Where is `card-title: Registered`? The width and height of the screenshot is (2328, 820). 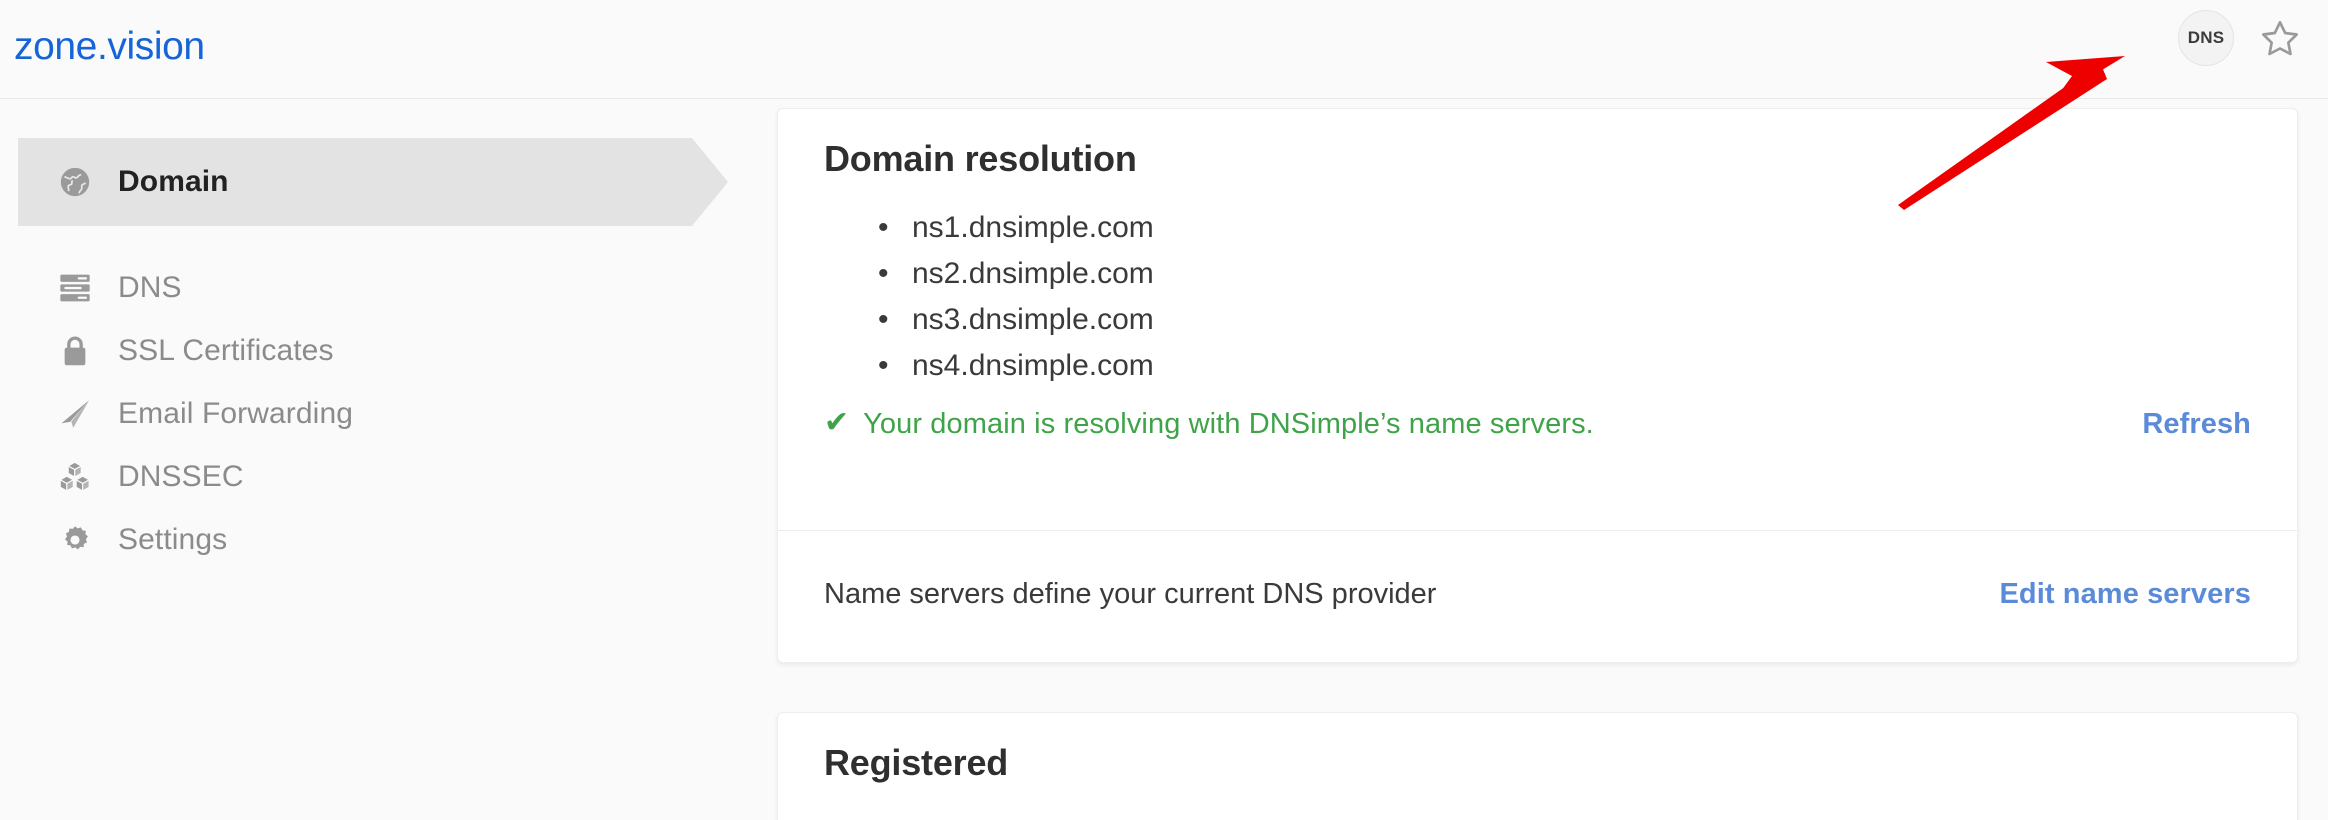
card-title: Registered is located at coordinates (916, 762).